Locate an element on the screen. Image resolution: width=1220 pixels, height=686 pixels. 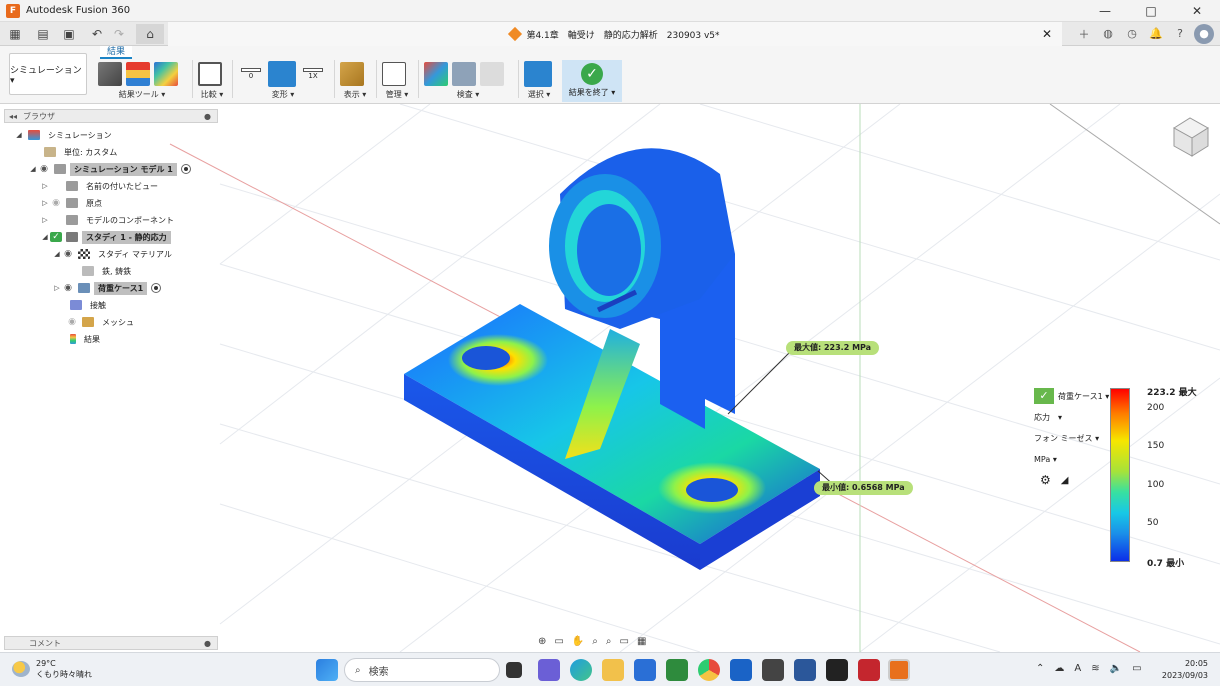
section-icon is located at coordinates (492, 74).